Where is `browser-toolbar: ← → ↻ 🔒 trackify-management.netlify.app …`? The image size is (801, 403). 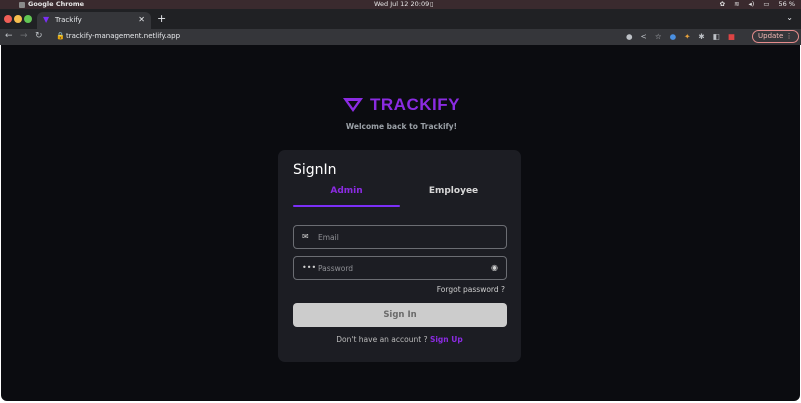 browser-toolbar: ← → ↻ 🔒 trackify-management.netlify.app … is located at coordinates (400, 37).